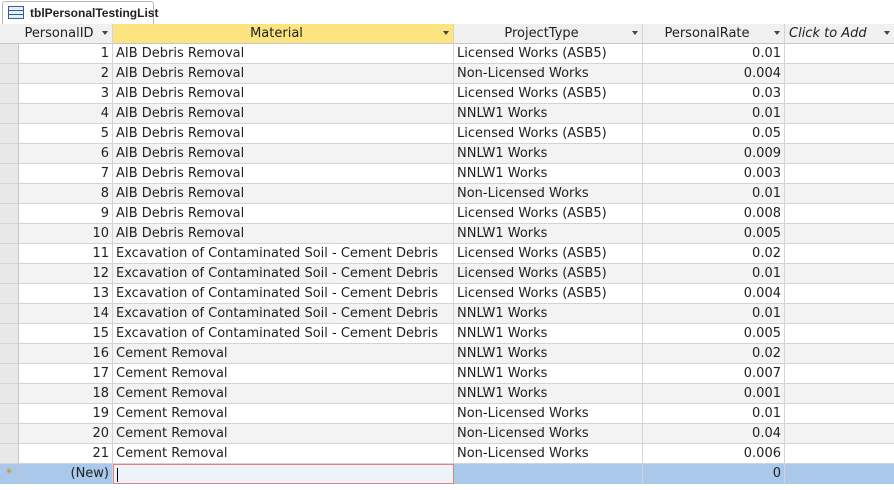  Describe the element at coordinates (714, 254) in the screenshot. I see `cell-personalrate: 0.02` at that location.